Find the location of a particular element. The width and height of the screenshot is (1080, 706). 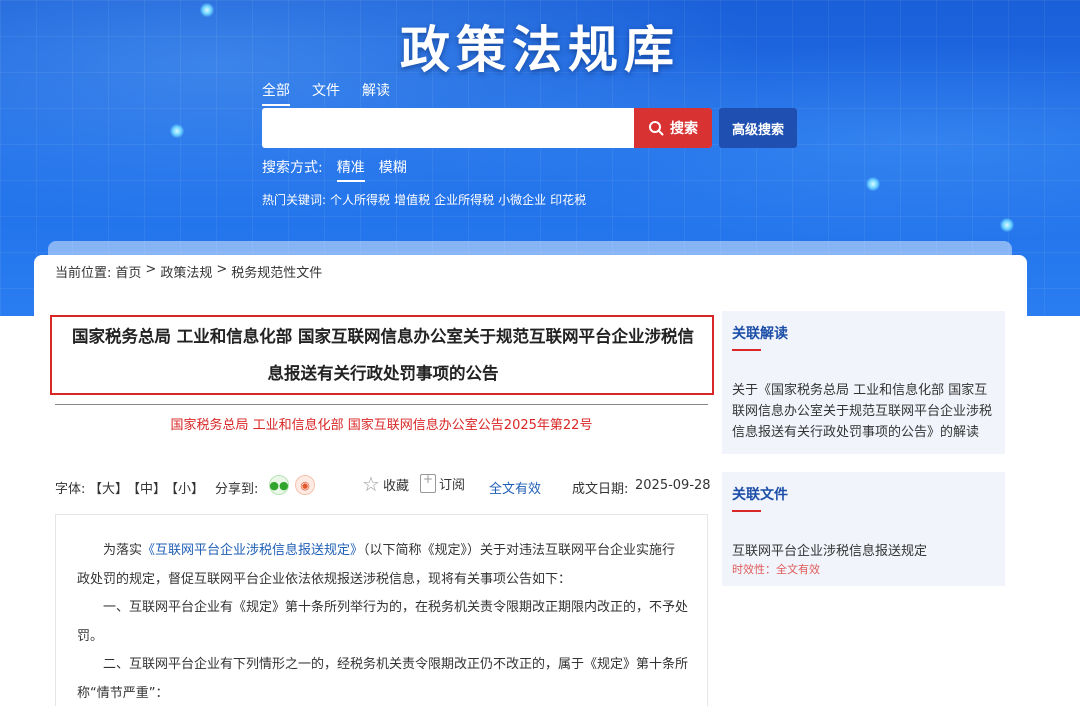

hot-keyword: 印花税 is located at coordinates (568, 199).